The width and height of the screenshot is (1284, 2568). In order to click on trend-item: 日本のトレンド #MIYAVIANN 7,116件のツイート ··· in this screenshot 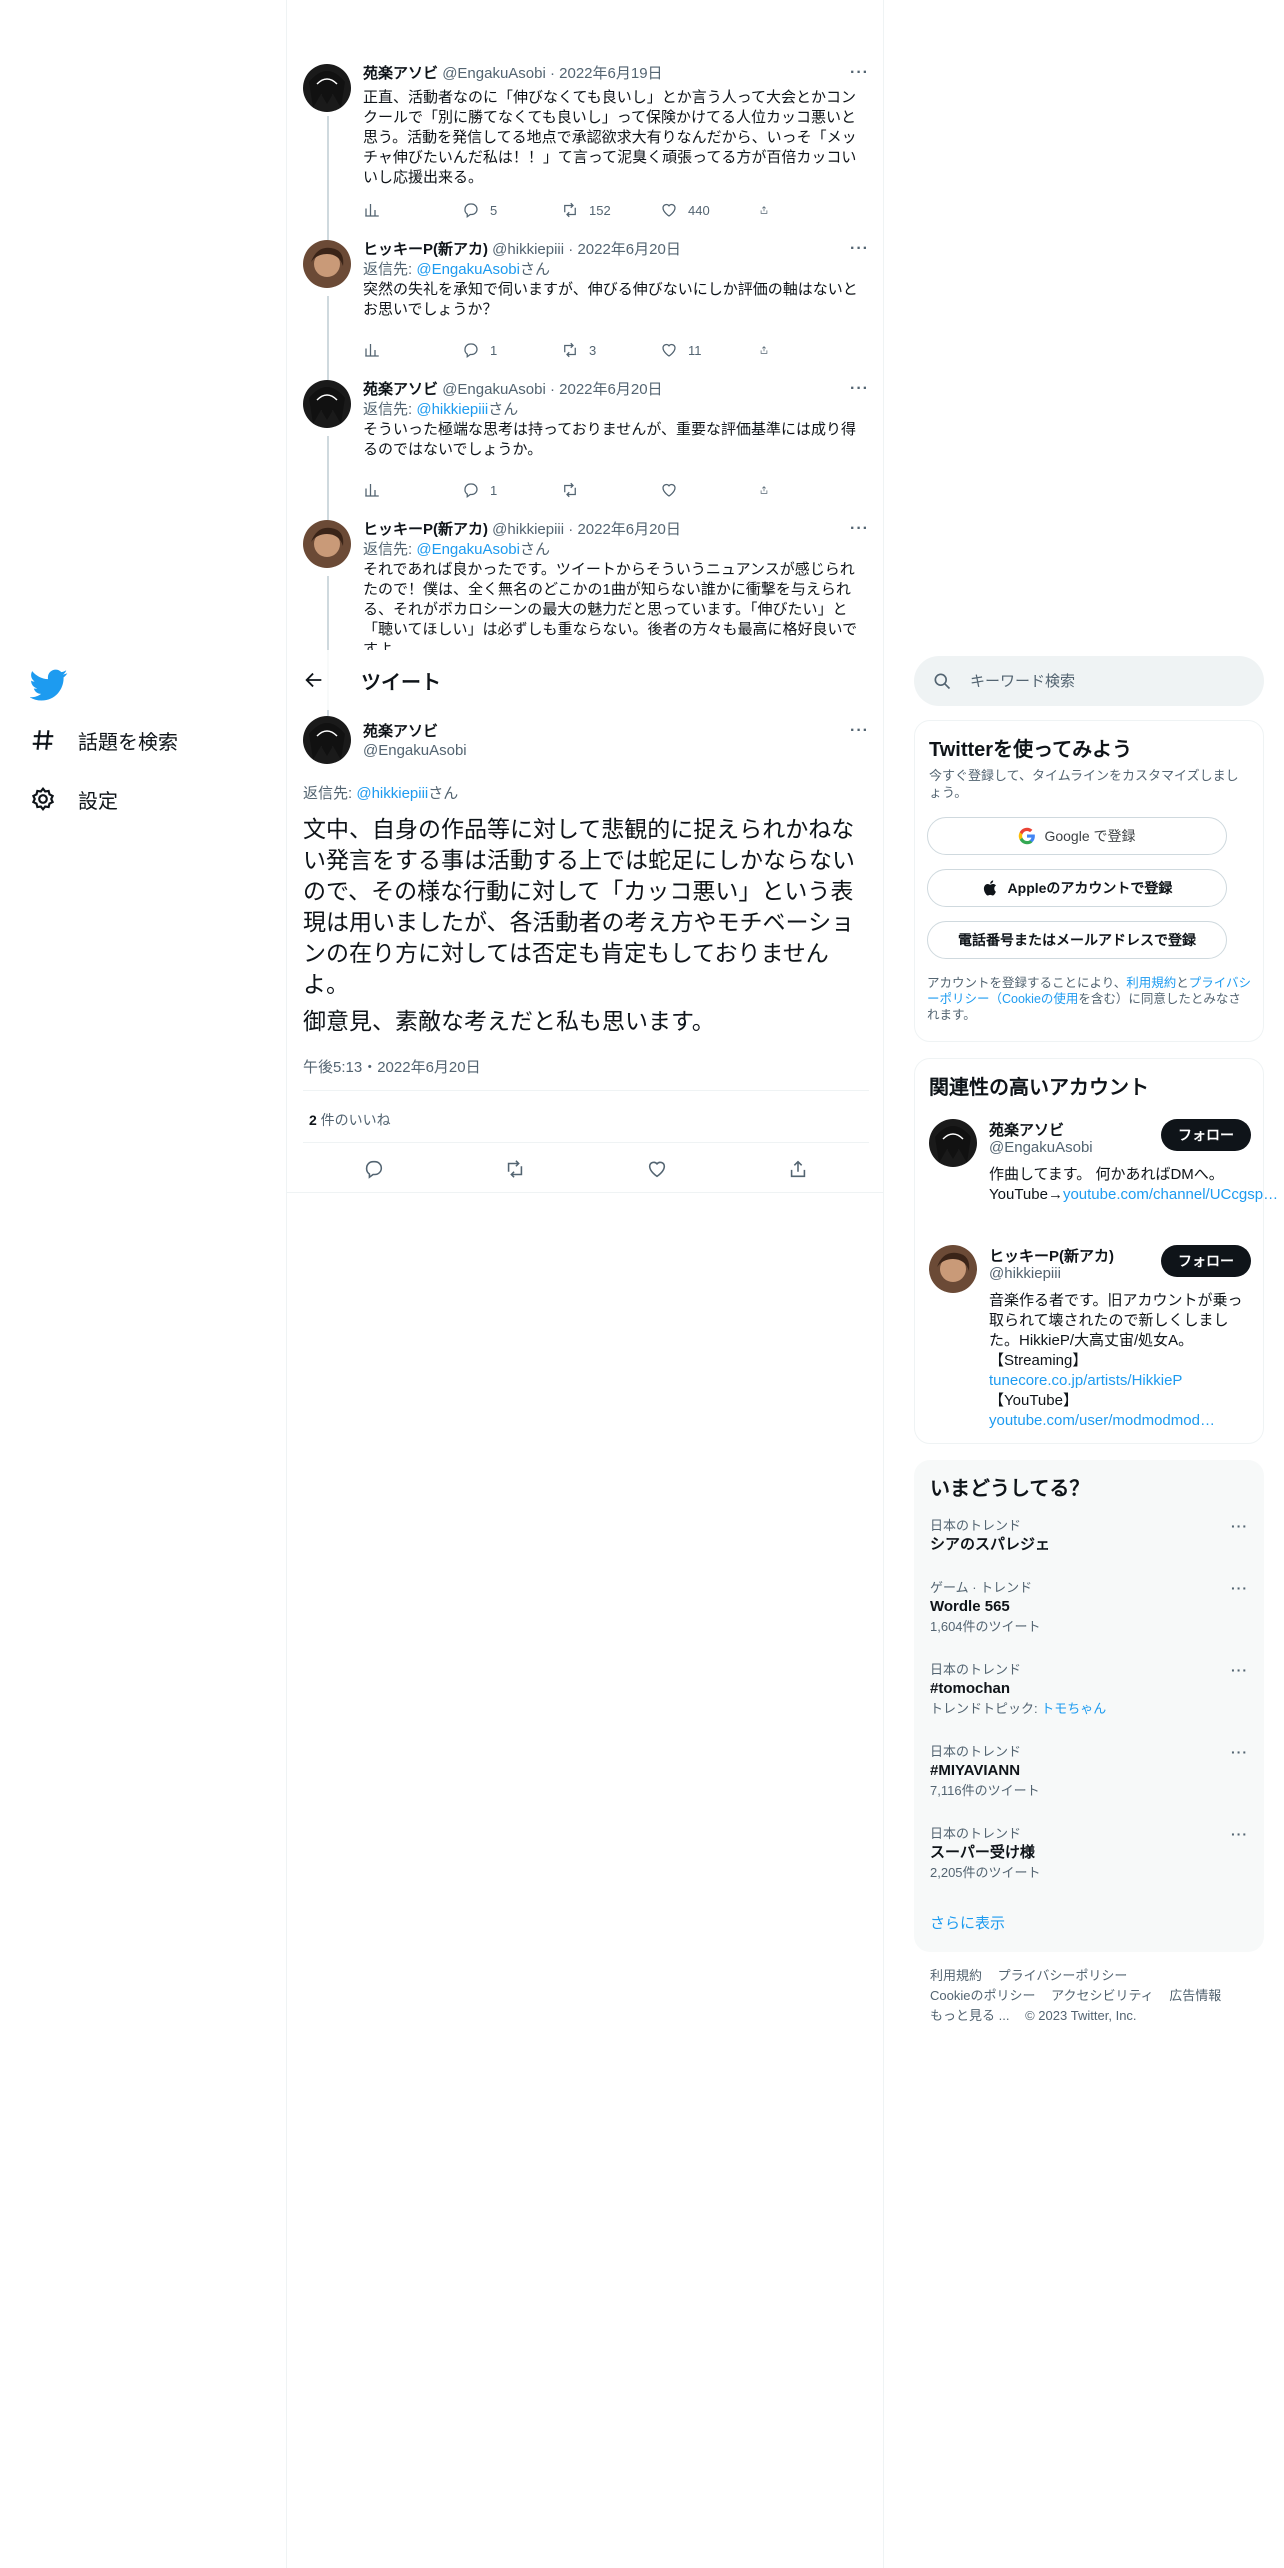, I will do `click(1089, 1772)`.